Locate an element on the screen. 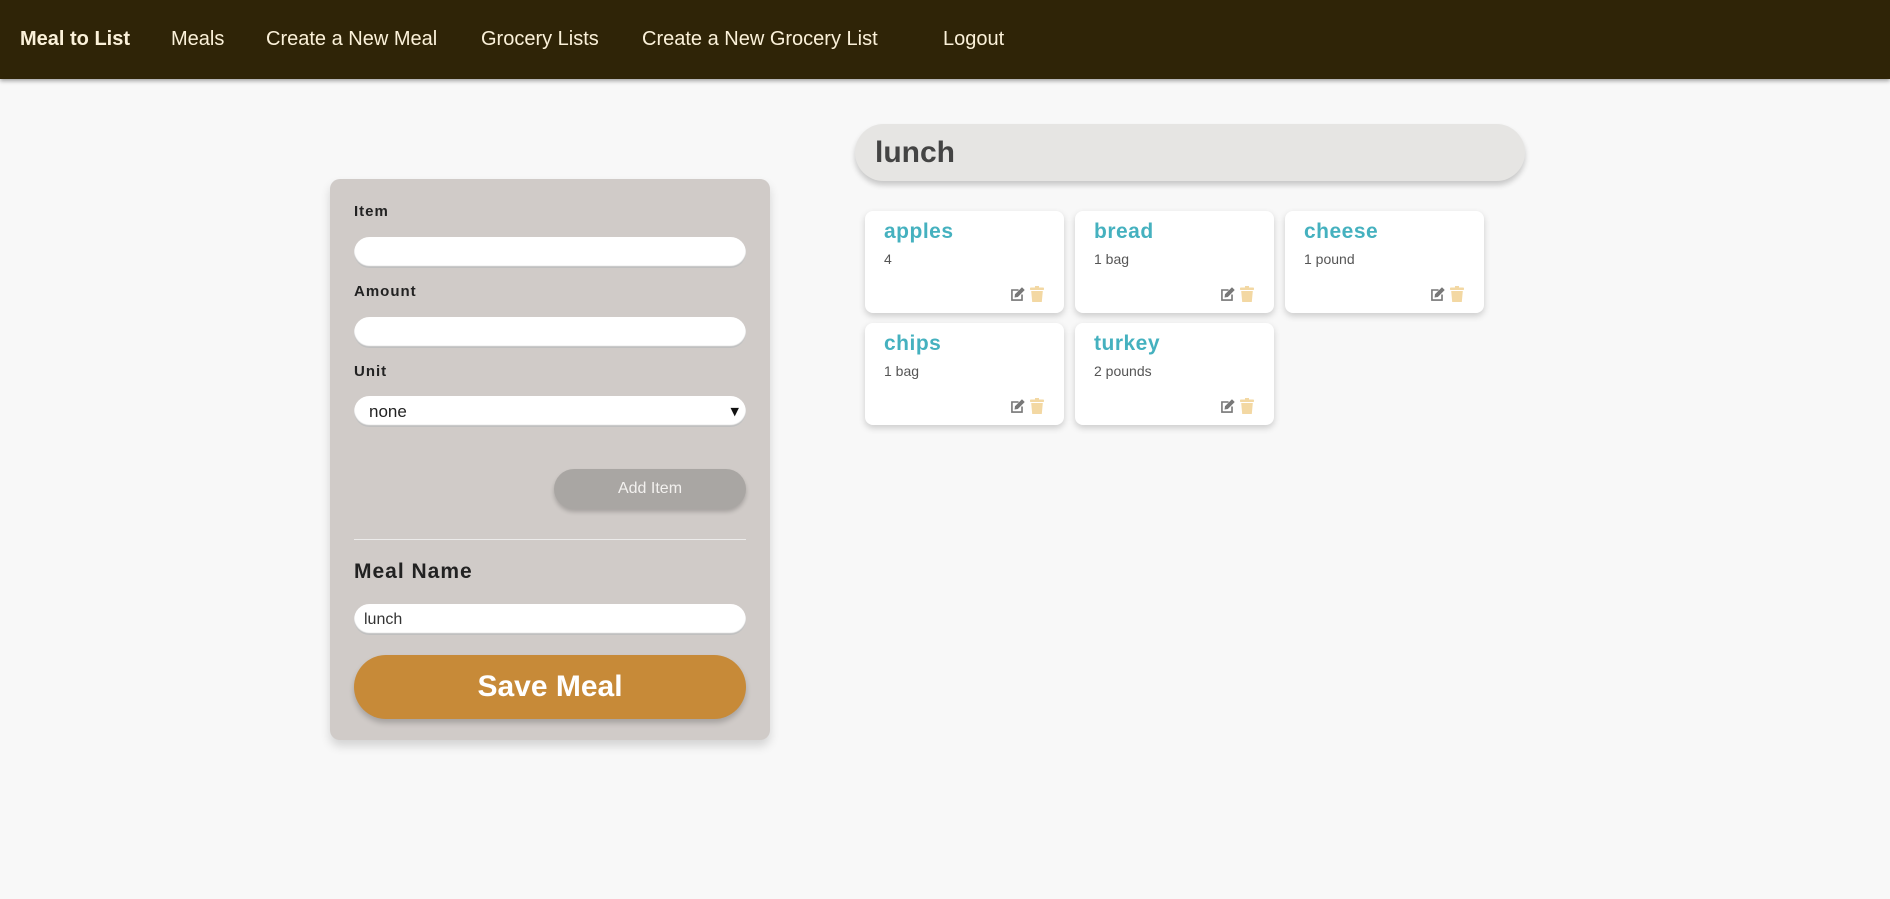 This screenshot has width=1890, height=899. meal-name-label: Meal Name is located at coordinates (413, 571).